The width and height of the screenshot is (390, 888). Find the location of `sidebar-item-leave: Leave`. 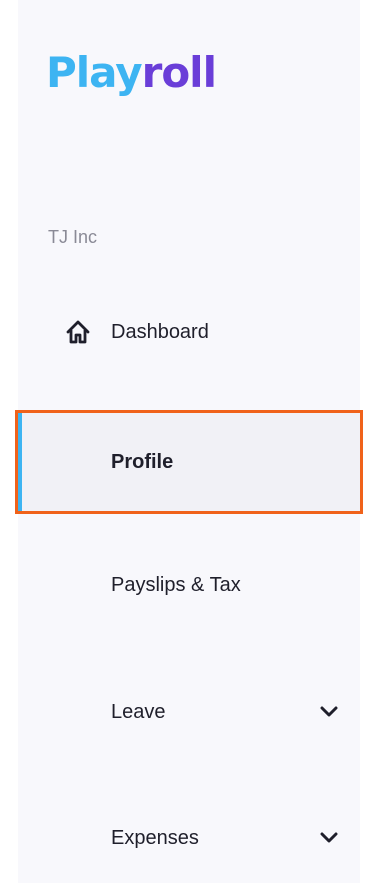

sidebar-item-leave: Leave is located at coordinates (189, 712).